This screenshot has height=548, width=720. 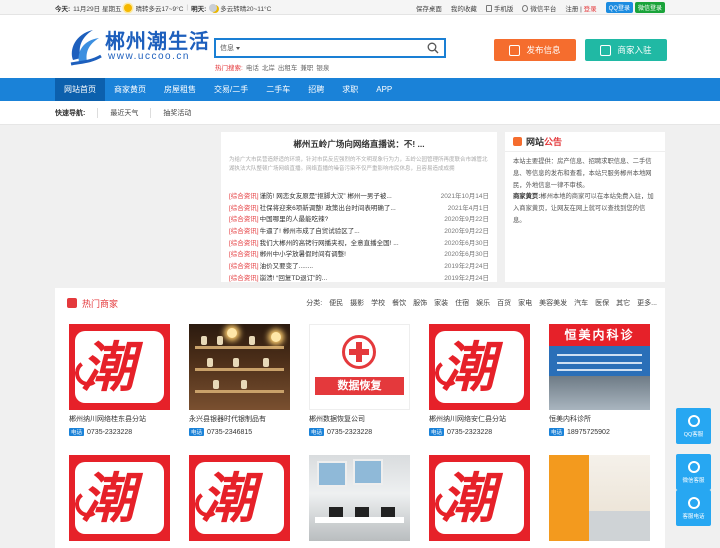 I want to click on merchant-card: 潮 郴州纳川网络桂东县分站 电话 0735-2323228, so click(x=119, y=380).